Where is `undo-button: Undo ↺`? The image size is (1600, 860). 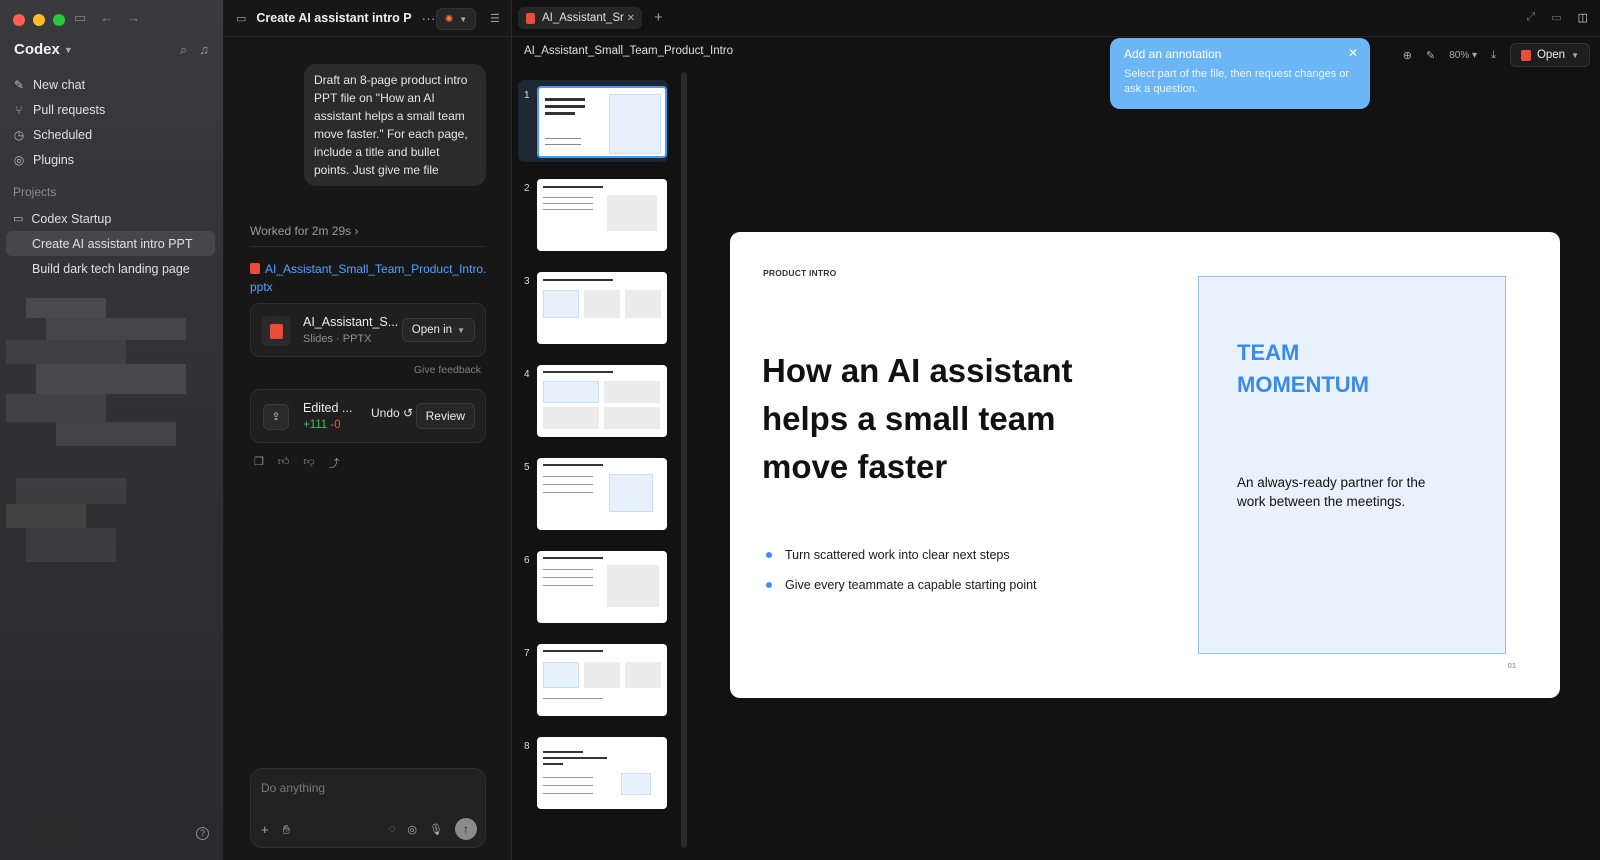
undo-button: Undo ↺ is located at coordinates (392, 413).